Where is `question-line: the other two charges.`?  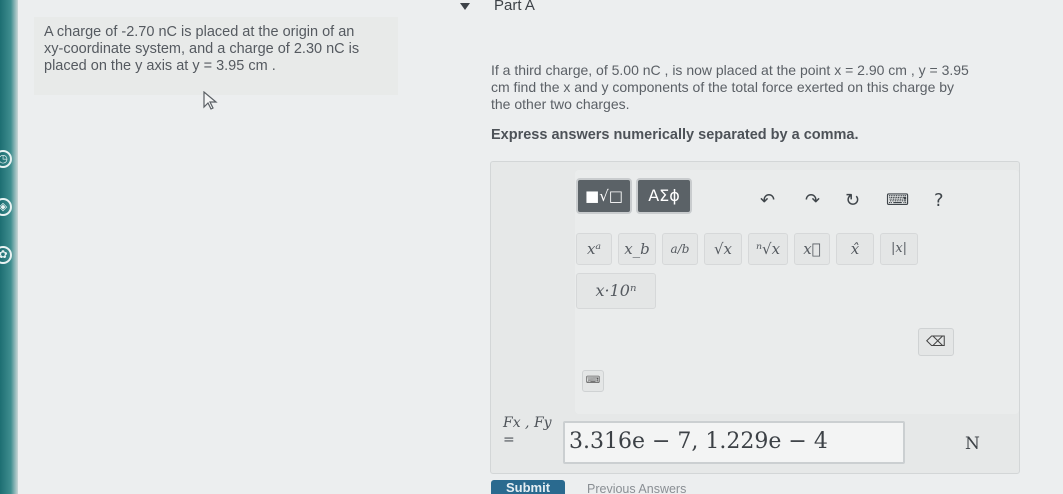 question-line: the other two charges. is located at coordinates (560, 104).